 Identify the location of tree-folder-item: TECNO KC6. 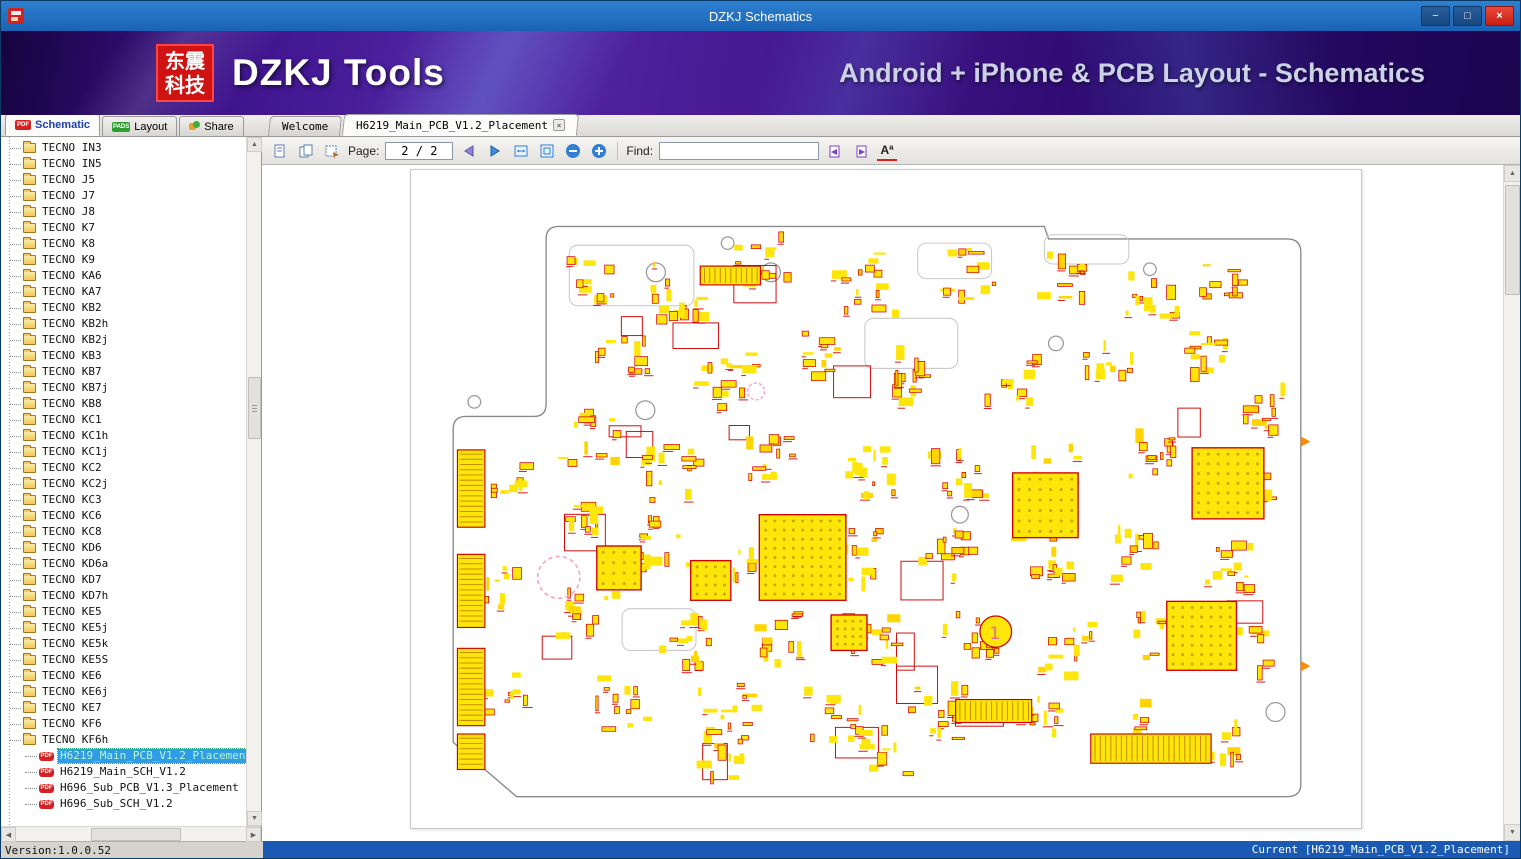
(123, 516).